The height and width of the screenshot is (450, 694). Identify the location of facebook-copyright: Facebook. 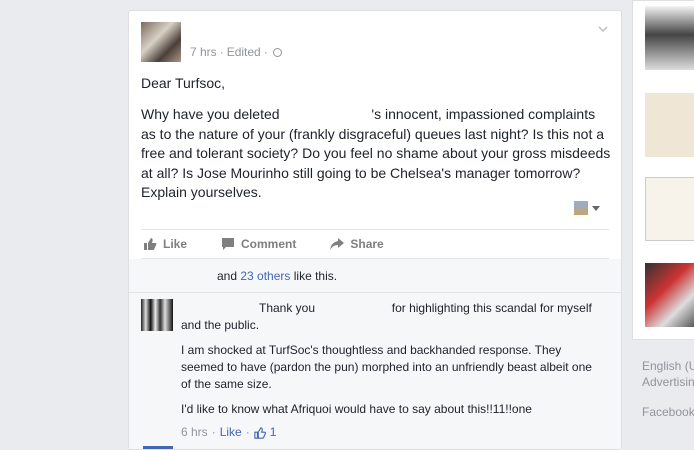
(668, 412).